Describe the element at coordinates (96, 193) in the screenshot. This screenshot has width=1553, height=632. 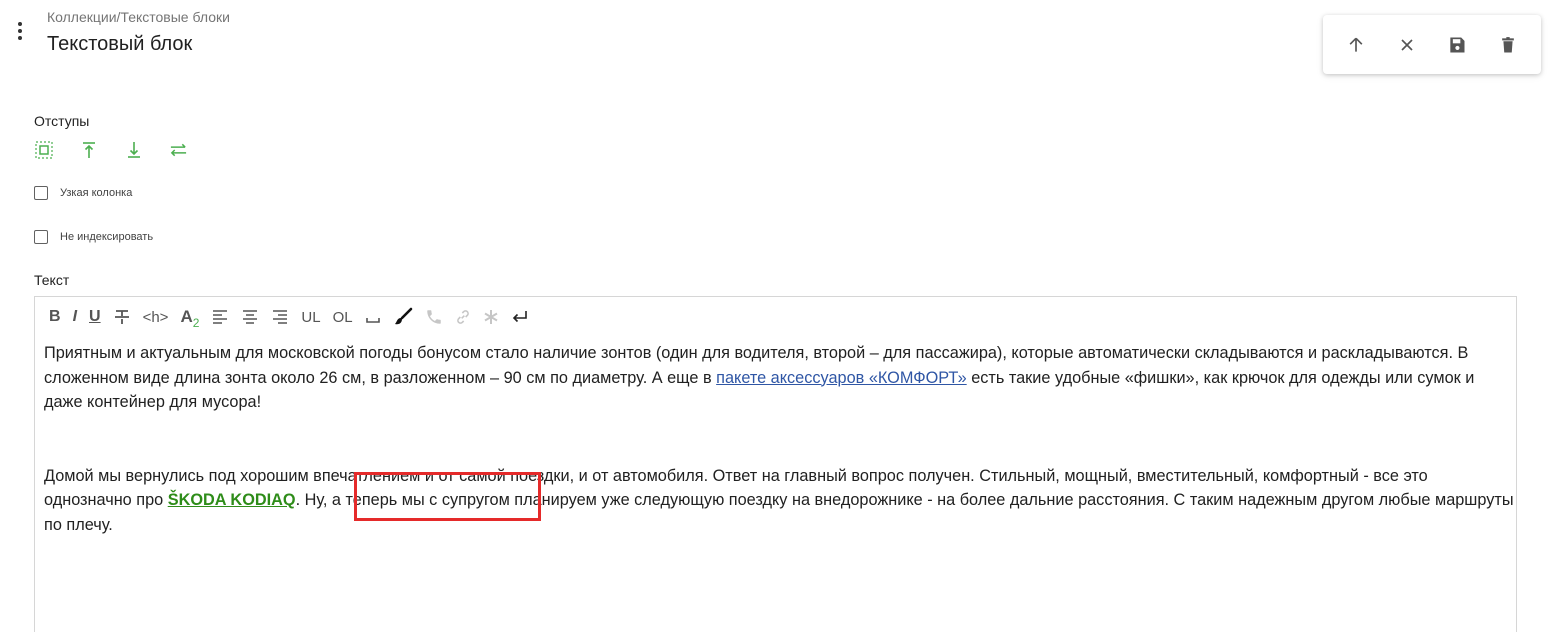
I see `narrow-column-label: Узкая колонка` at that location.